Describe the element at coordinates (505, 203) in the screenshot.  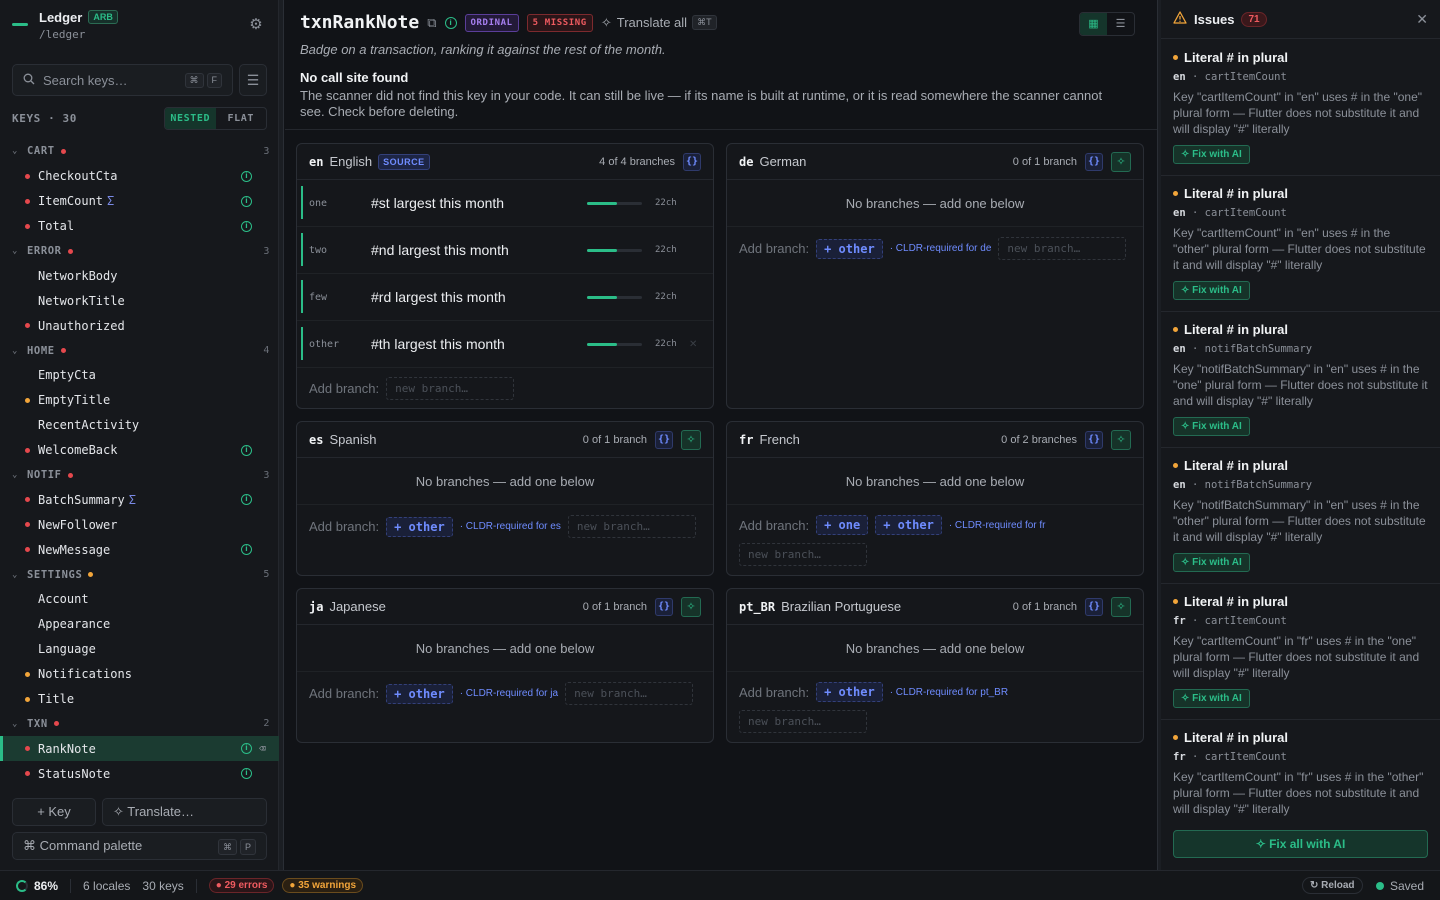
I see `branch-row-one: one #st largest this month 22ch` at that location.